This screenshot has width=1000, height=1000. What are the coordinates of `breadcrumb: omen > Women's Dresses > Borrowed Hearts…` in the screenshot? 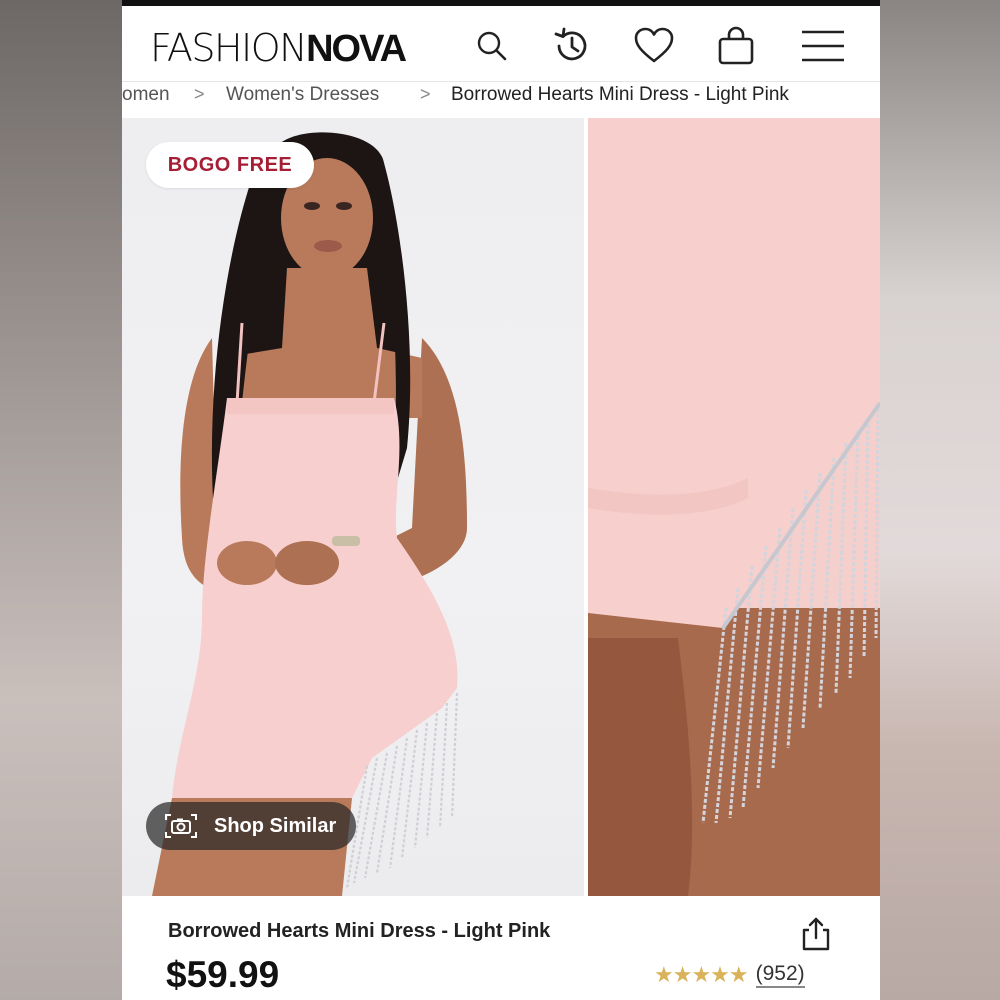 It's located at (501, 100).